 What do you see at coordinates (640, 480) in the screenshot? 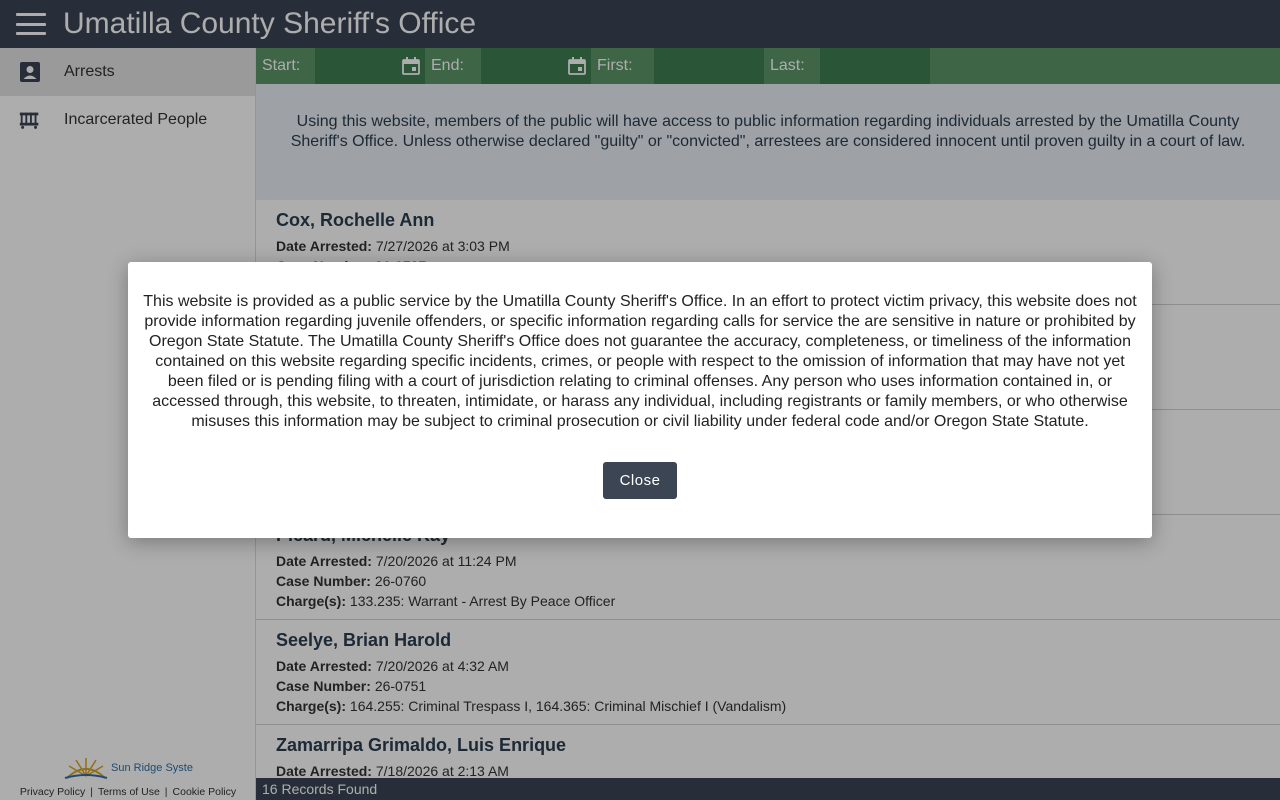
I see `close-button: Close` at bounding box center [640, 480].